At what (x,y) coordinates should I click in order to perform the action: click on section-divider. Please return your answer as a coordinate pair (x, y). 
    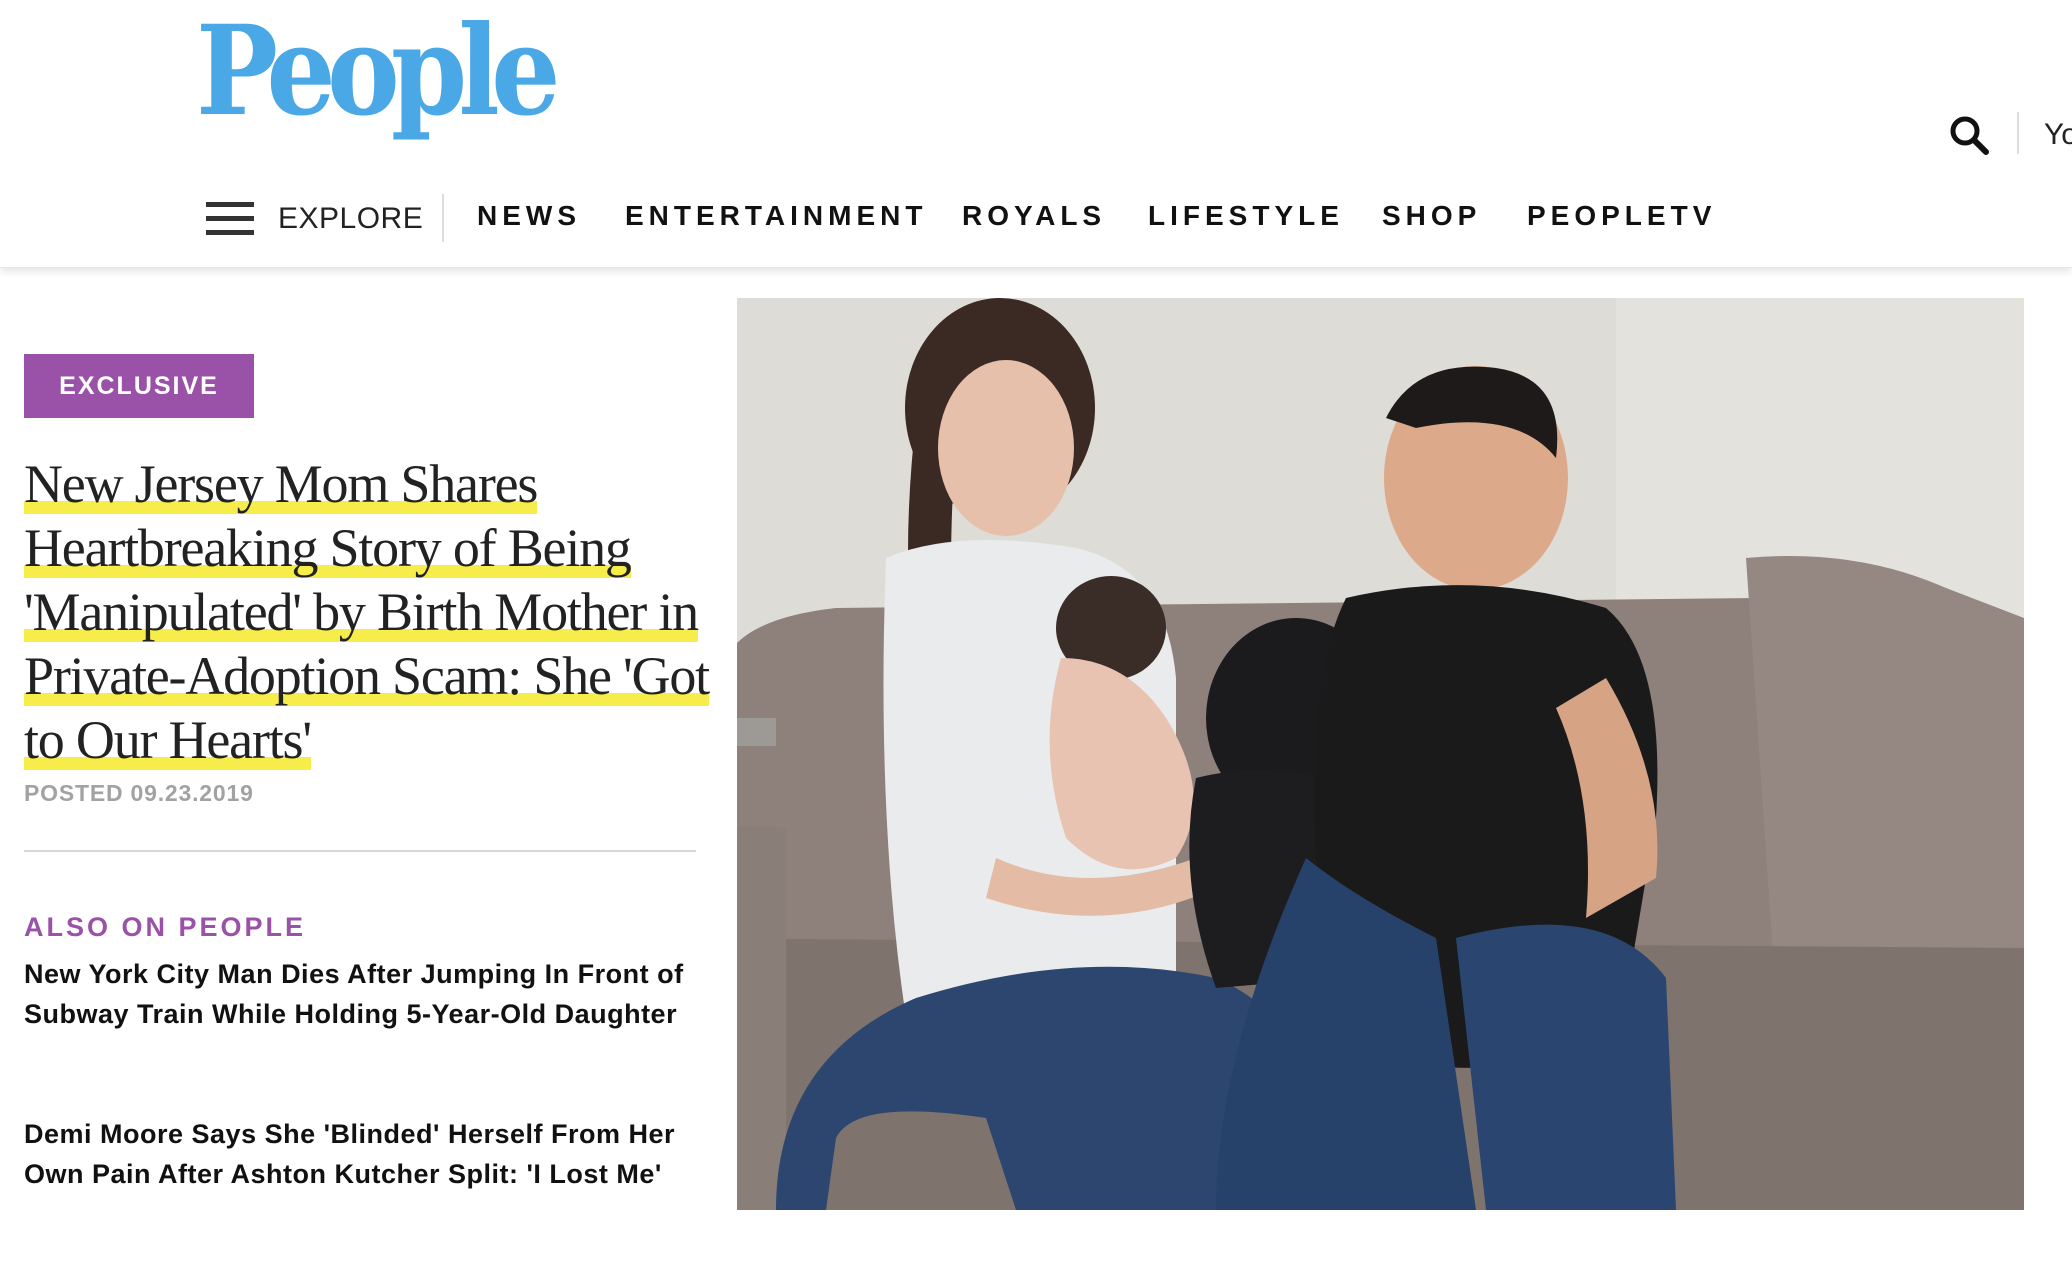
    Looking at the image, I should click on (360, 851).